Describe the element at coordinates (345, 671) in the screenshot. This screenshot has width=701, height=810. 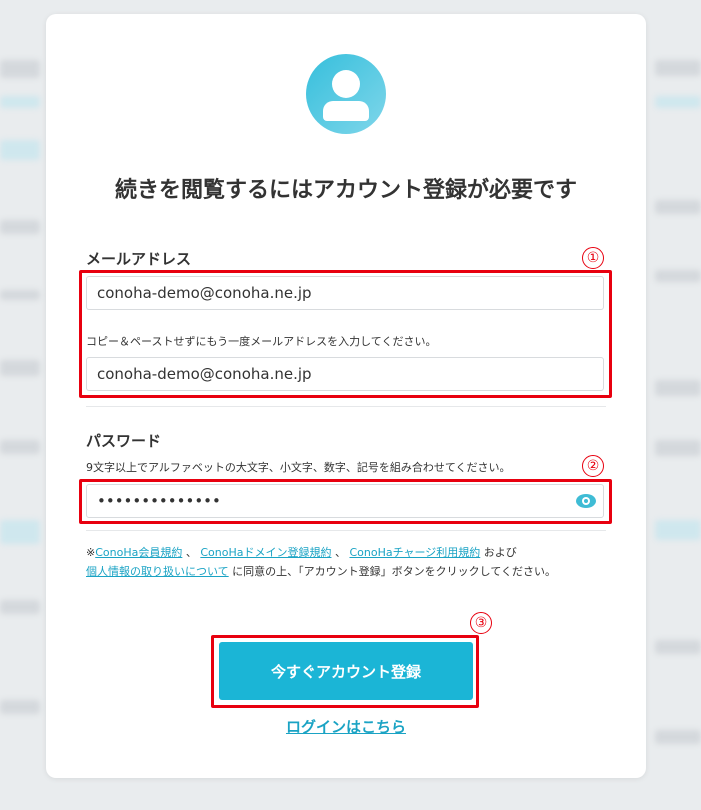
I see `annotation-box-submit` at that location.